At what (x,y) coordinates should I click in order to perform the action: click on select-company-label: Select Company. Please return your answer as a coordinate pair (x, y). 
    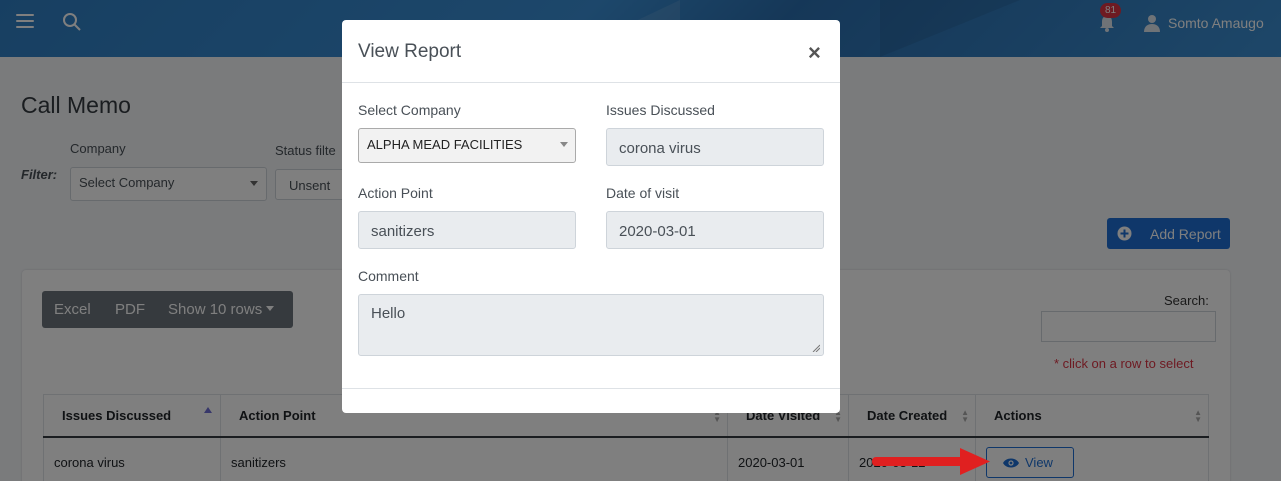
    Looking at the image, I should click on (409, 110).